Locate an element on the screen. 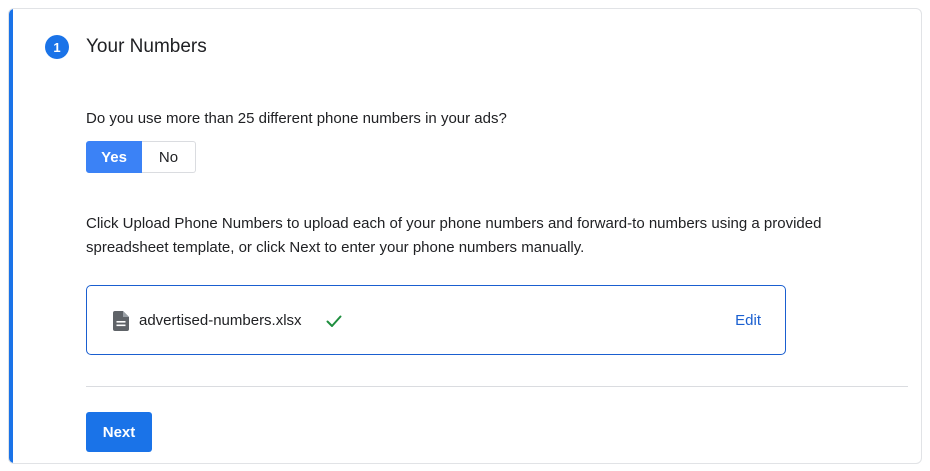  yes-no-toggle-group: Yes No is located at coordinates (141, 157).